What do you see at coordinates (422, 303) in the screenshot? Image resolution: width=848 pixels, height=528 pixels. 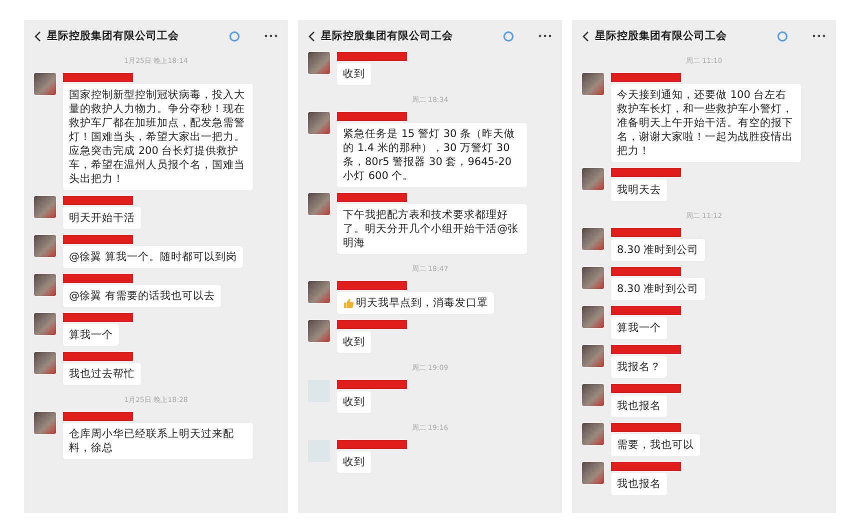 I see `message-text: 明天我早点到，消毒发口罩` at bounding box center [422, 303].